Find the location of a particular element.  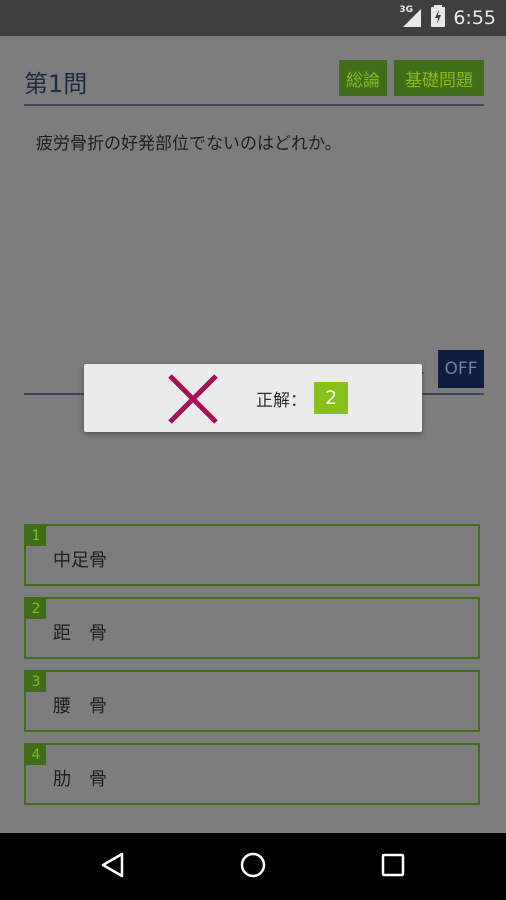

option-1: 1 中足骨 is located at coordinates (252, 555).